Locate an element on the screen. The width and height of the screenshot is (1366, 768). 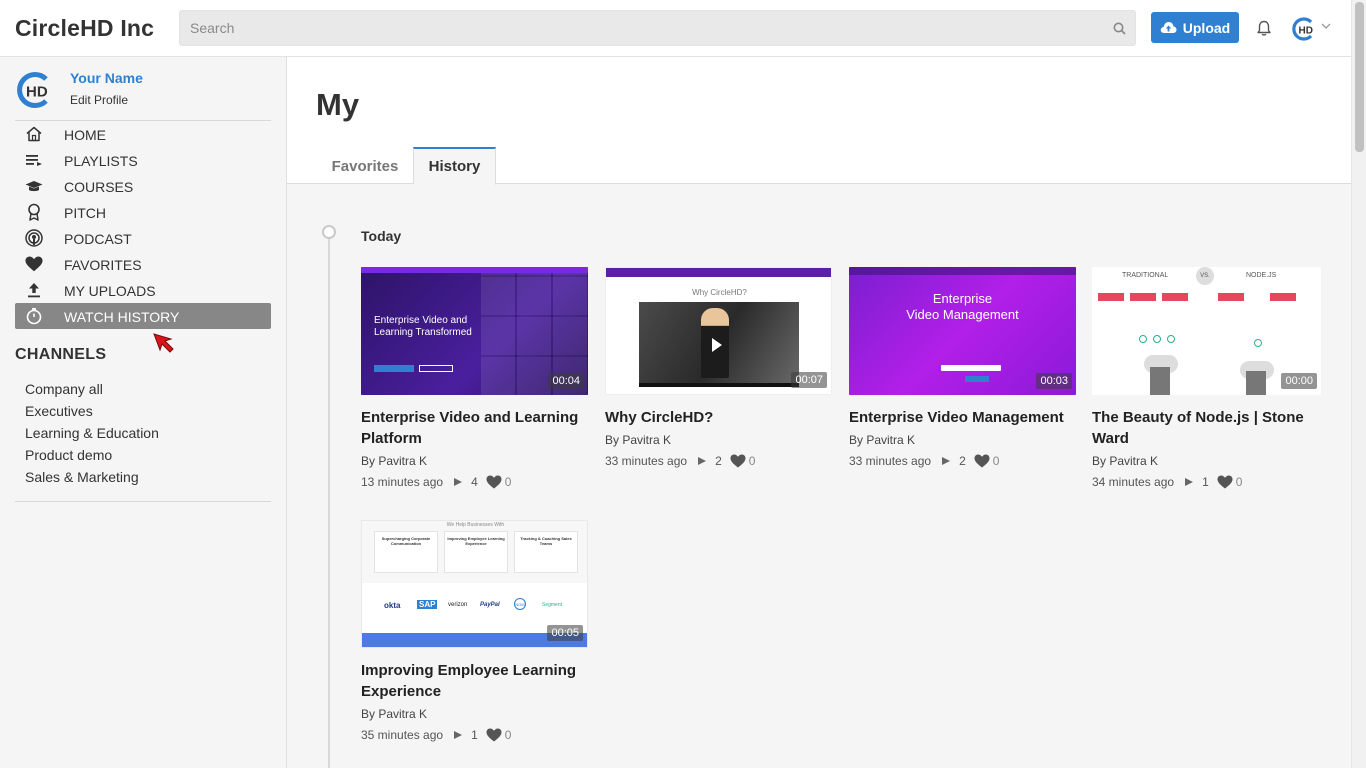
sidebar-item-watch-history: WATCH HISTORY is located at coordinates (143, 316).